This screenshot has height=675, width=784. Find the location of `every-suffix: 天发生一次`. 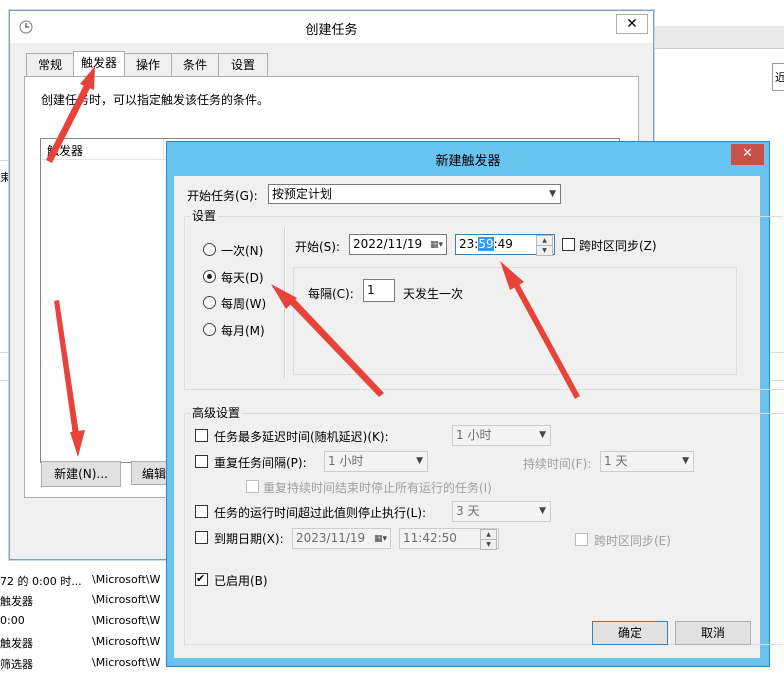

every-suffix: 天发生一次 is located at coordinates (433, 294).